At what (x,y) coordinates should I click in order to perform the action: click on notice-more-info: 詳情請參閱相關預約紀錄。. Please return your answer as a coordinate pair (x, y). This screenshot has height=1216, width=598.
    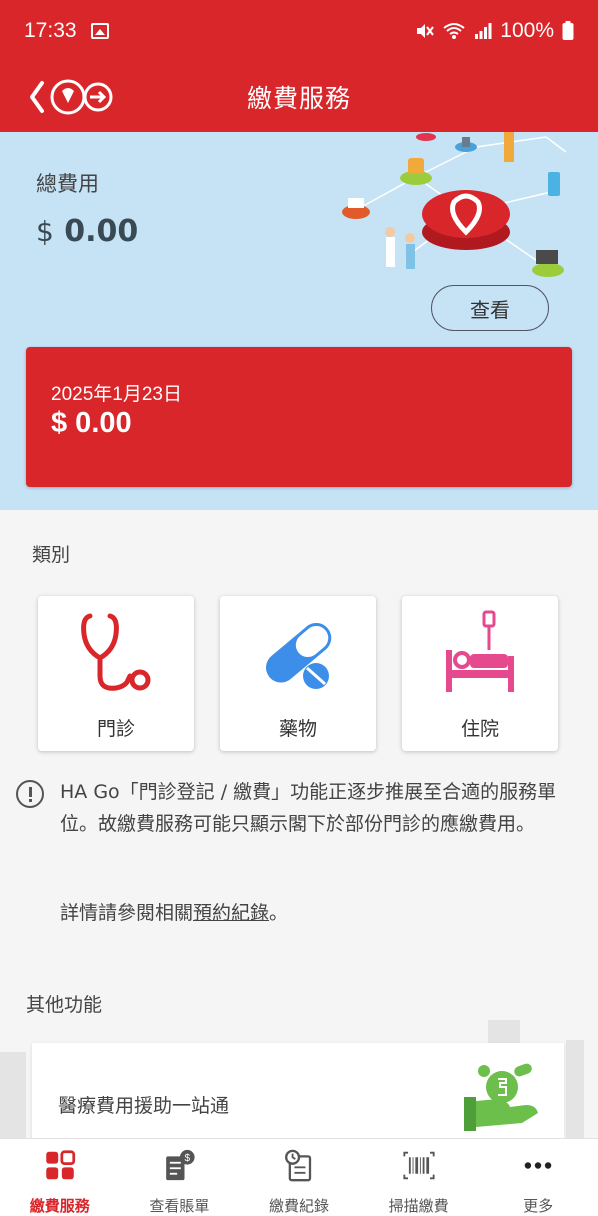
    Looking at the image, I should click on (174, 911).